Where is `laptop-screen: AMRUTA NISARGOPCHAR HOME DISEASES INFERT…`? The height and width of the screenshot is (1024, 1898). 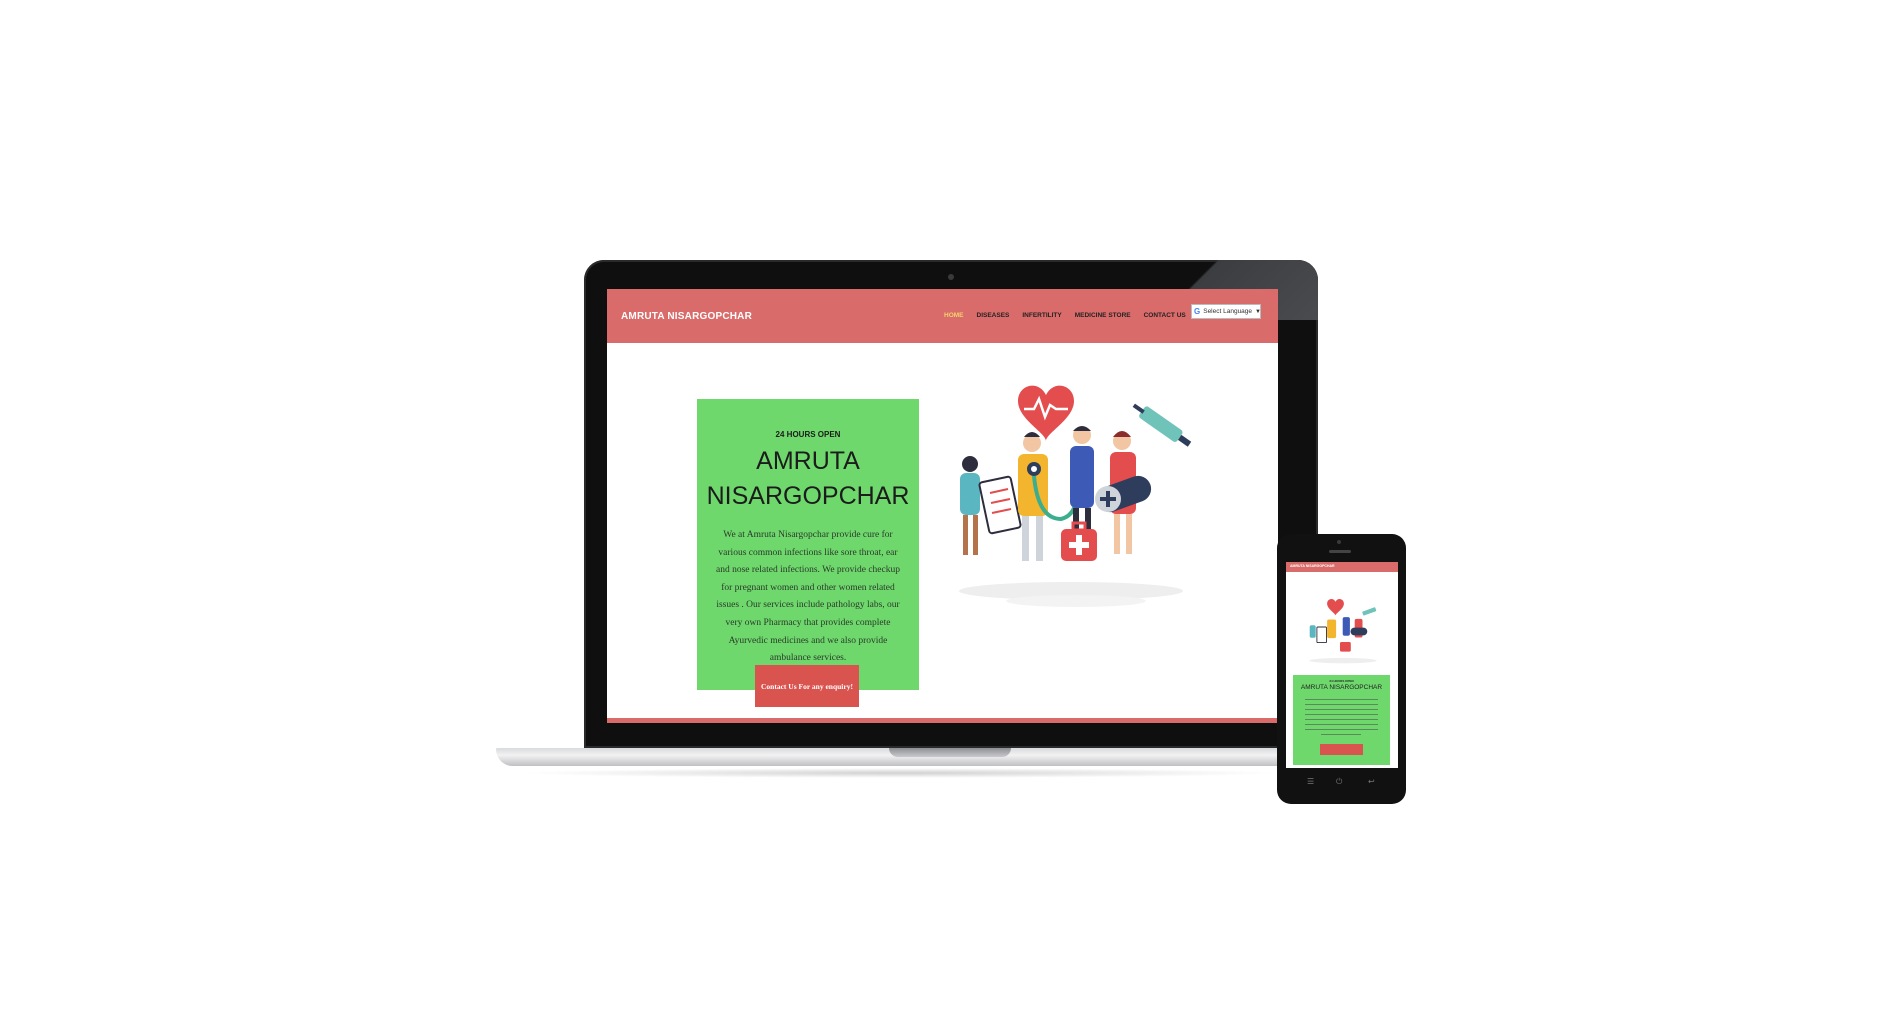 laptop-screen: AMRUTA NISARGOPCHAR HOME DISEASES INFERT… is located at coordinates (942, 506).